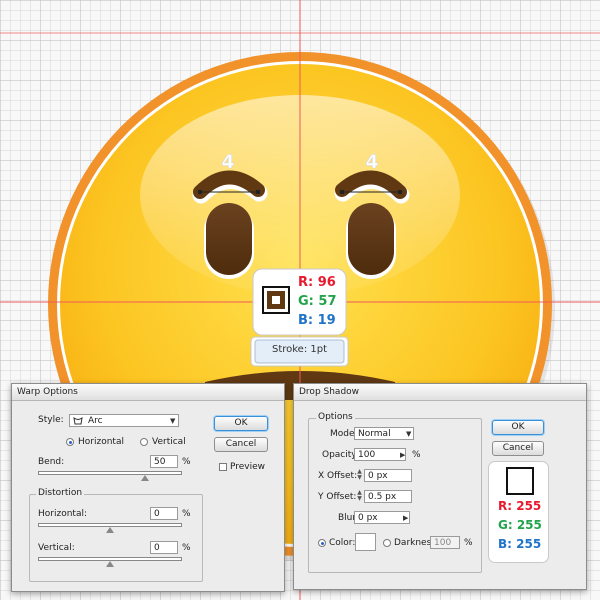  I want to click on blue-value: B: 19, so click(317, 320).